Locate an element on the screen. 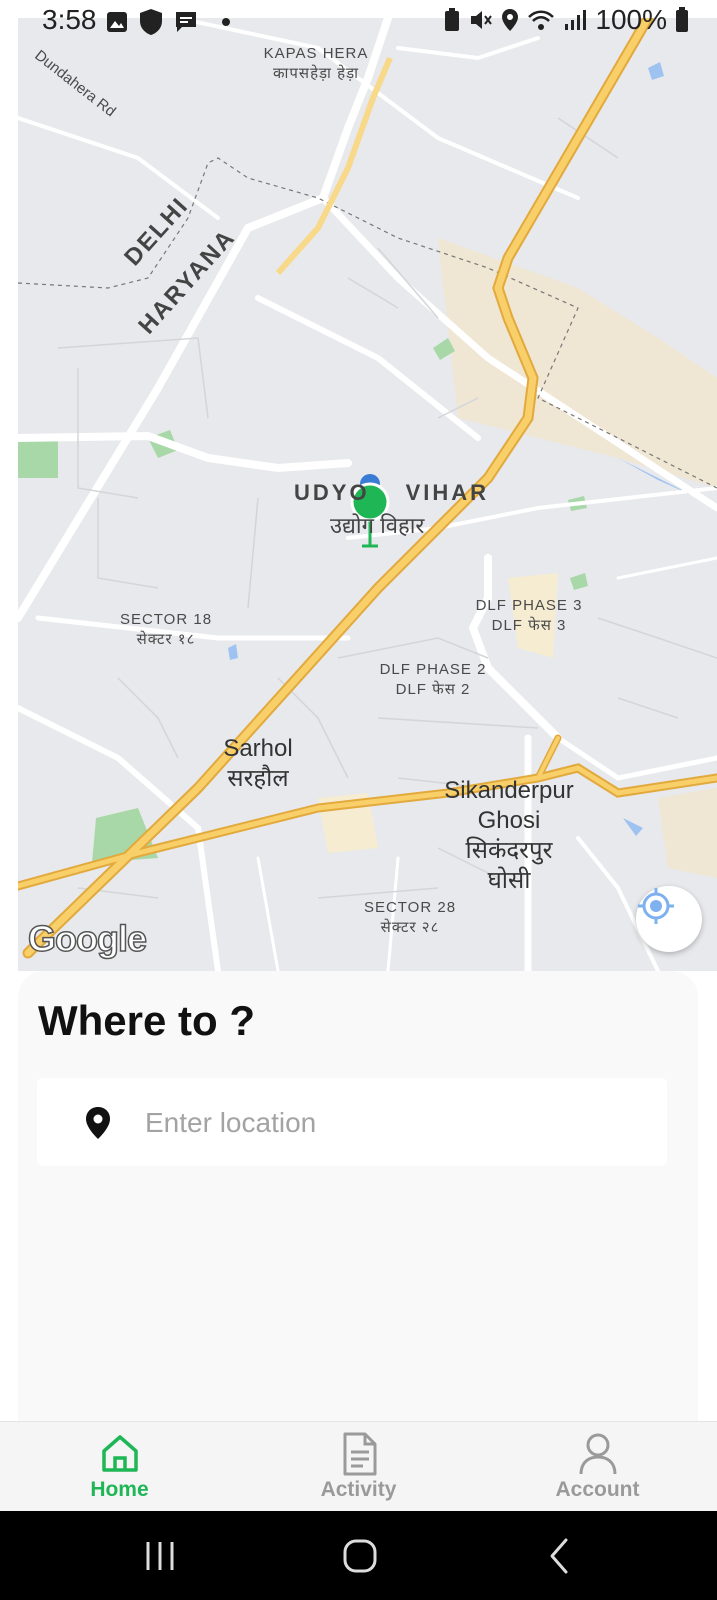  location-search-box is located at coordinates (352, 1122).